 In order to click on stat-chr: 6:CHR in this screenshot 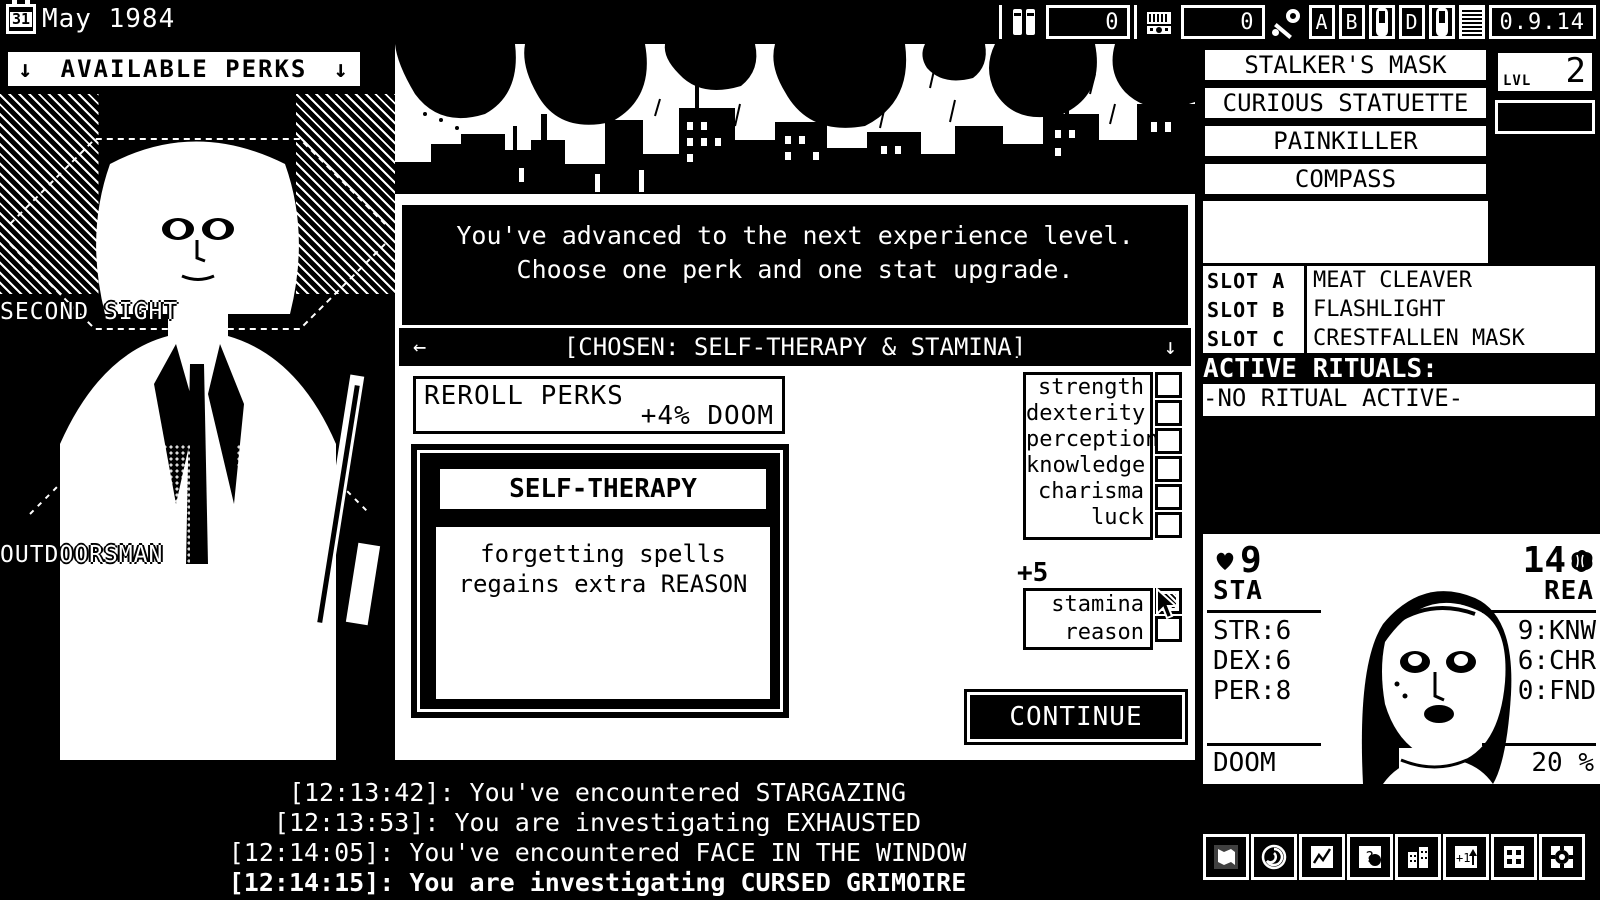, I will do `click(1556, 661)`.